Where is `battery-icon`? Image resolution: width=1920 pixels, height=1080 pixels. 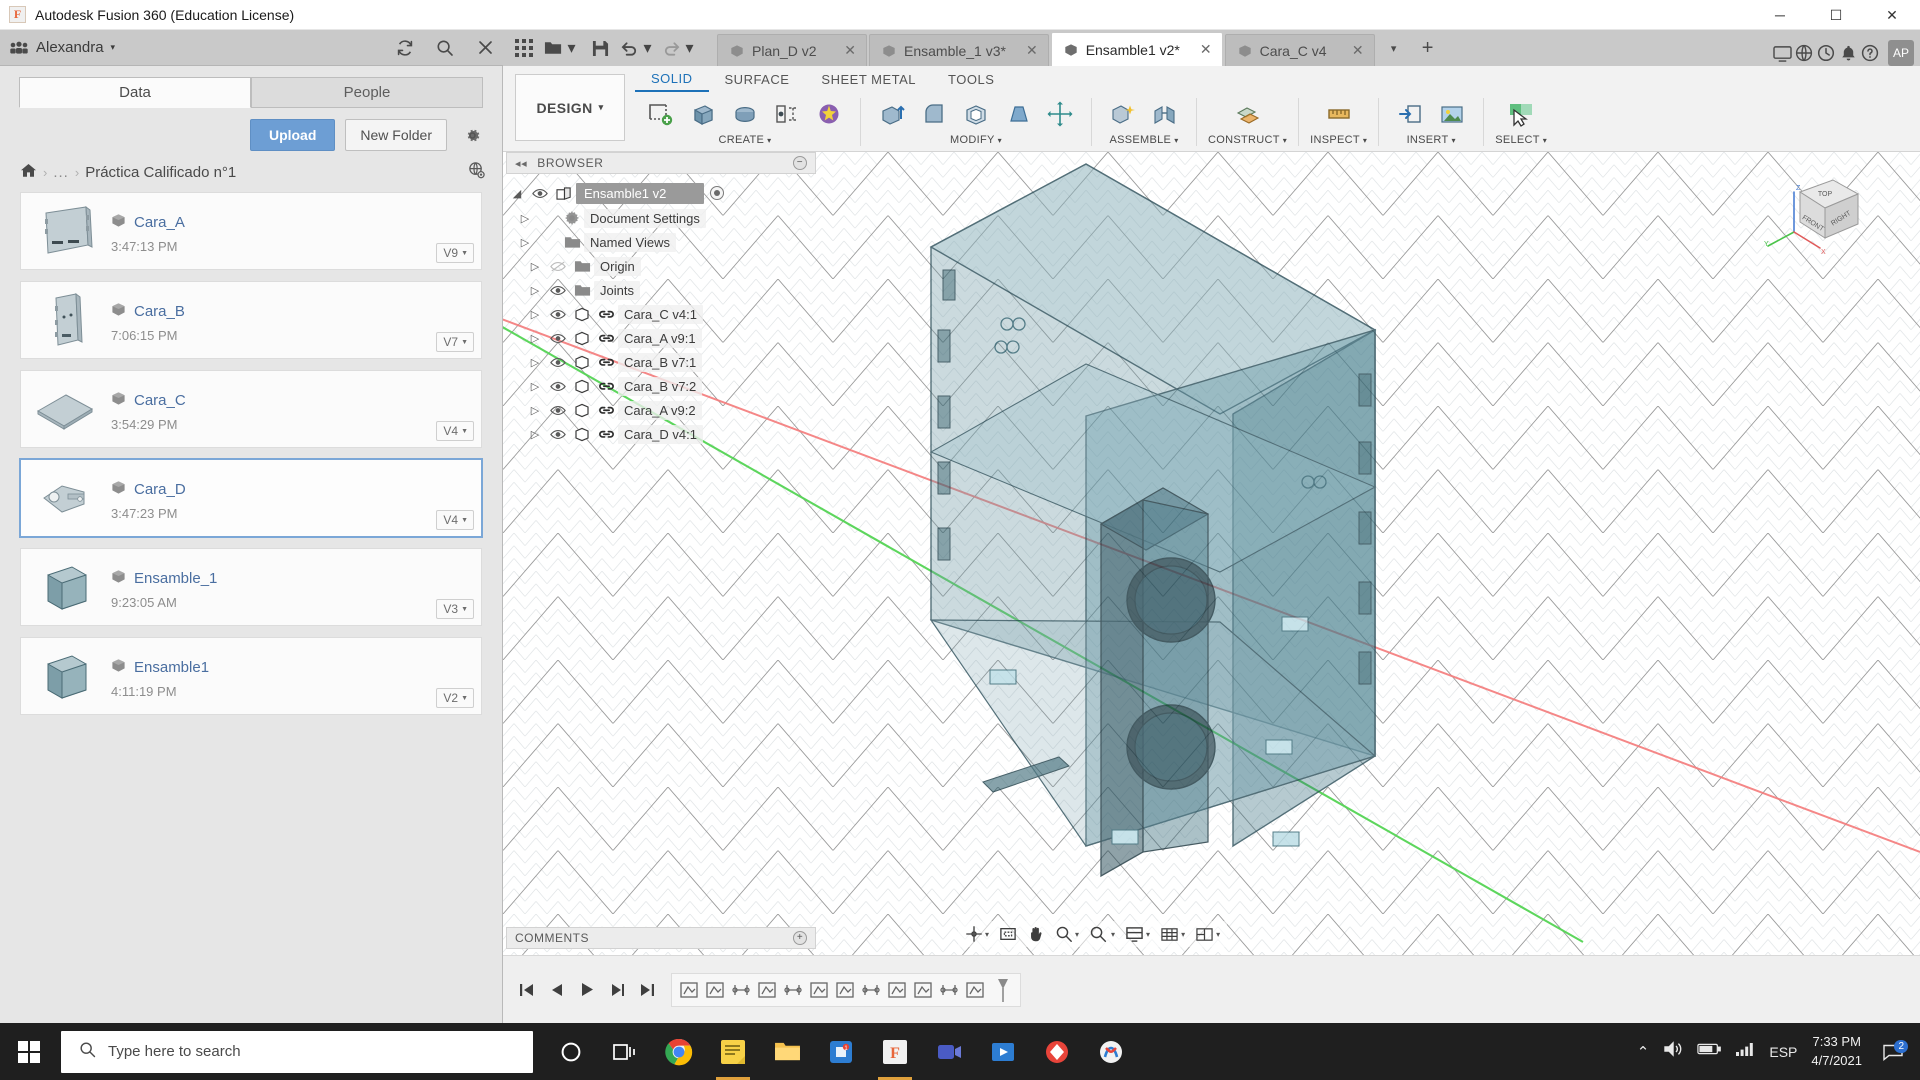
battery-icon is located at coordinates (1709, 1051).